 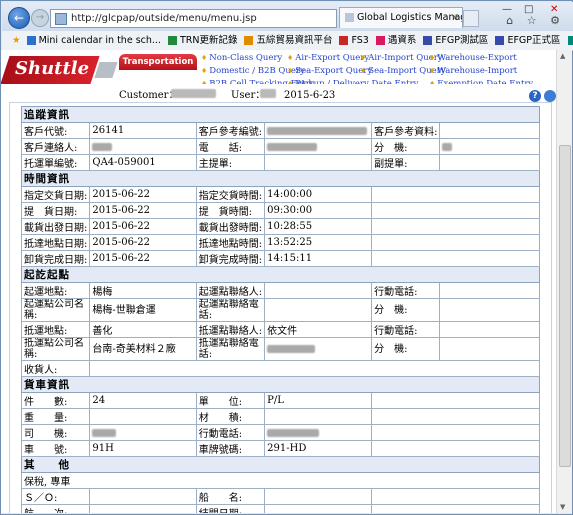 What do you see at coordinates (318, 432) in the screenshot?
I see `driver-mobile-redacted` at bounding box center [318, 432].